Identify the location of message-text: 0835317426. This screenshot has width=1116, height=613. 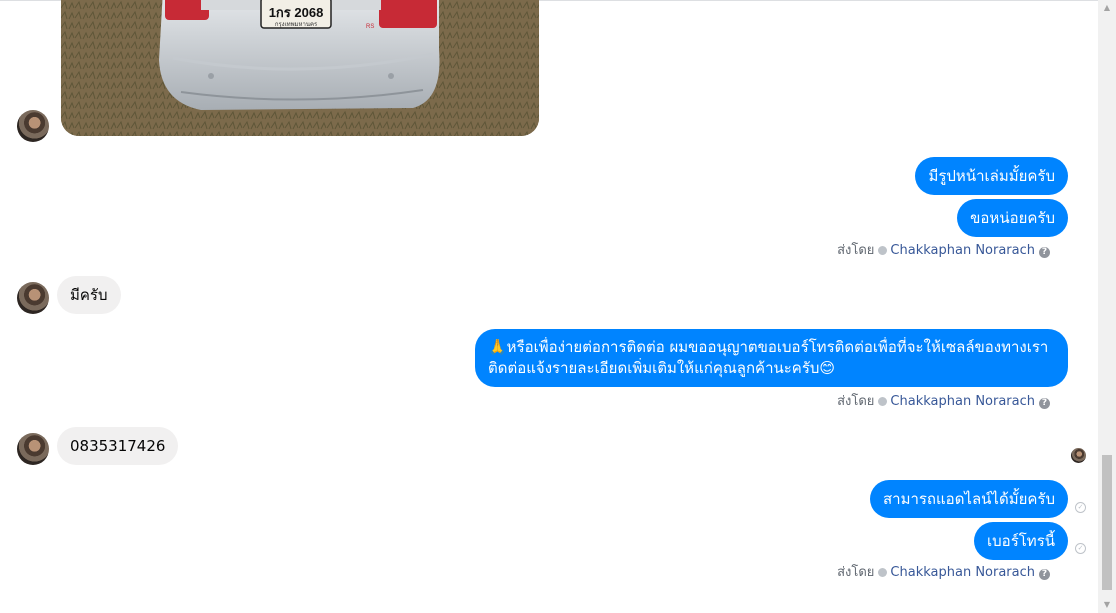
(118, 446).